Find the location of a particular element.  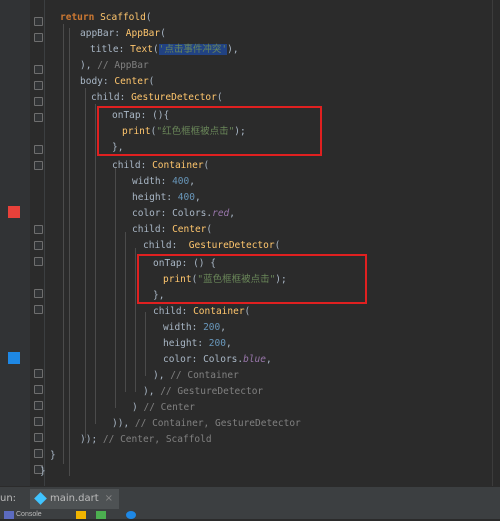

property: color: is located at coordinates (180, 359).